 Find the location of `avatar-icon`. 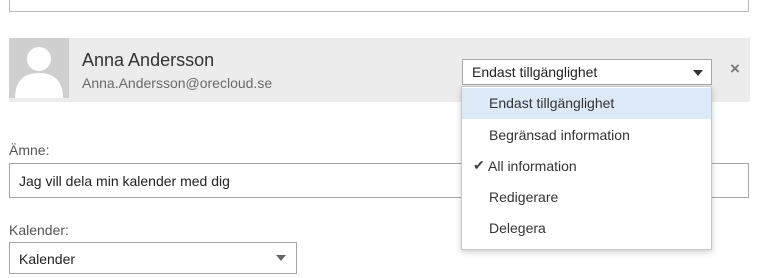

avatar-icon is located at coordinates (39, 68).